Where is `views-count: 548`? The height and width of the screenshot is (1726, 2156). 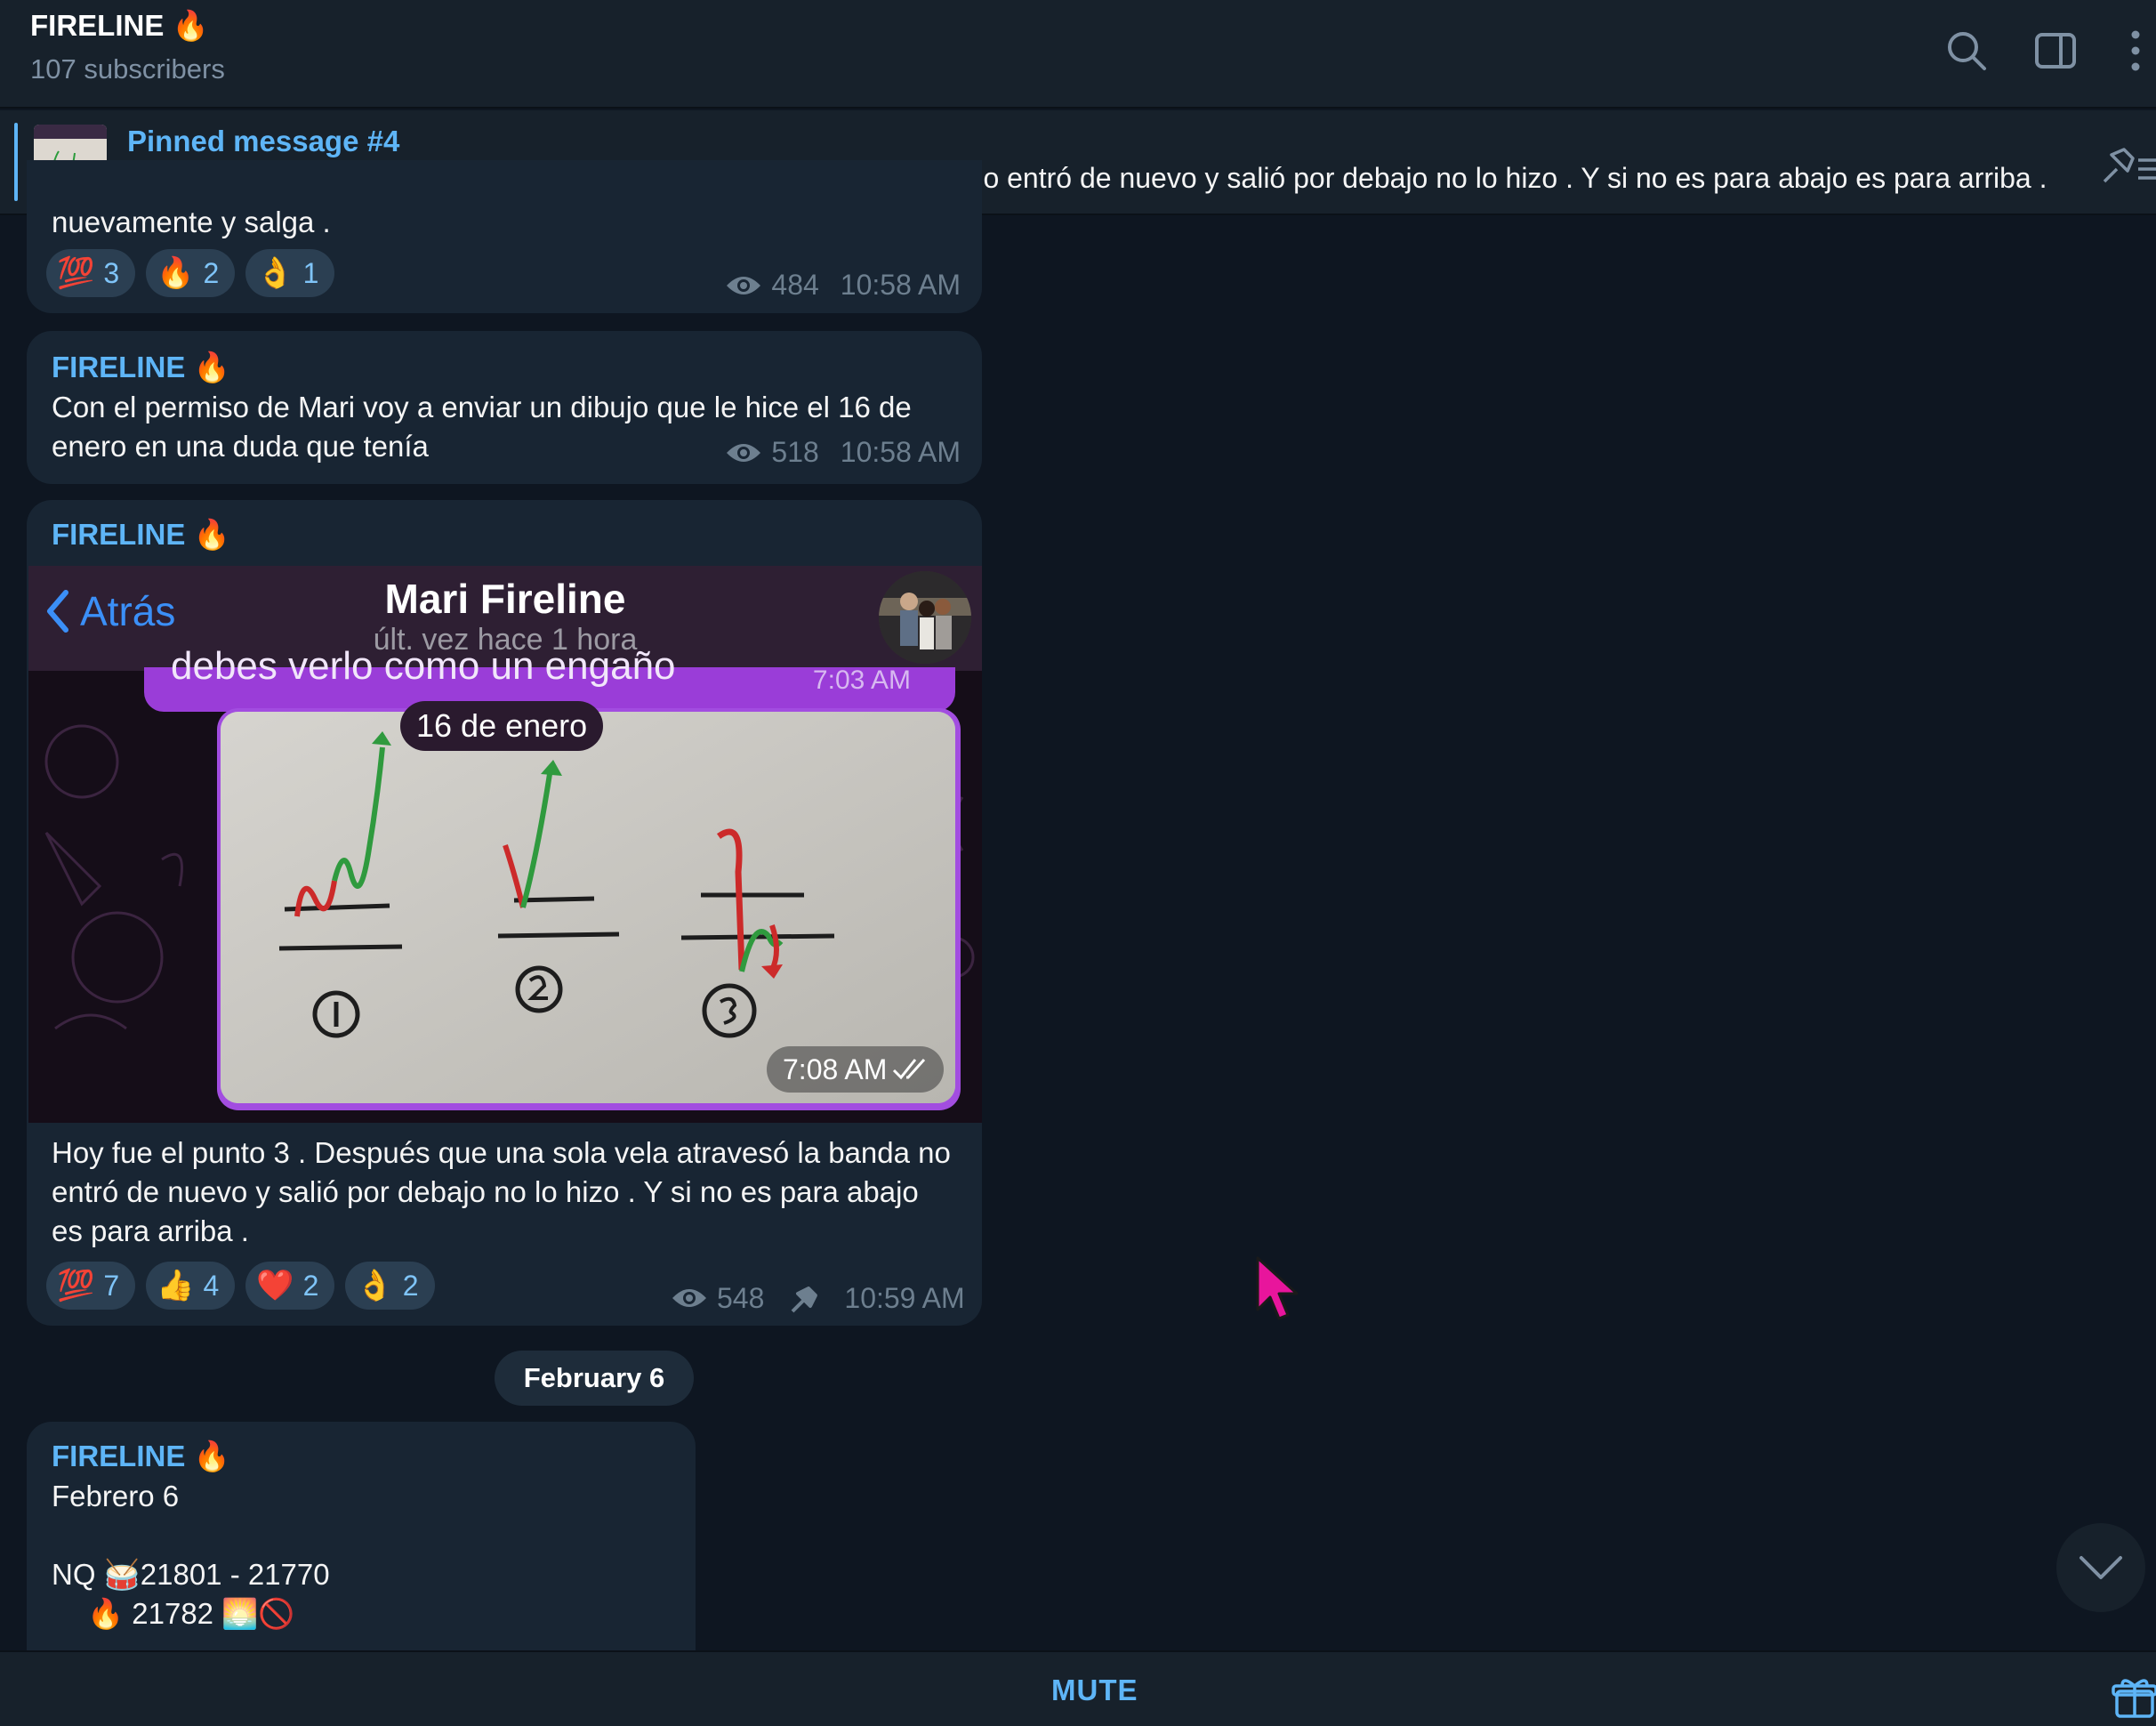 views-count: 548 is located at coordinates (741, 1297).